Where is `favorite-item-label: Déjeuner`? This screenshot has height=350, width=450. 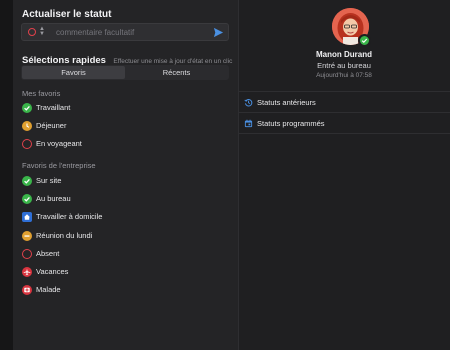
favorite-item-label: Déjeuner is located at coordinates (51, 125).